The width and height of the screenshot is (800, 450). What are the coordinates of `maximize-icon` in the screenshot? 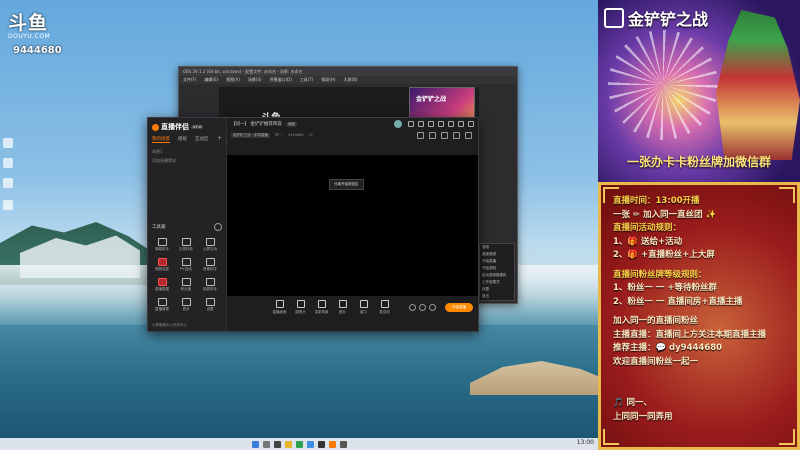 It's located at (461, 124).